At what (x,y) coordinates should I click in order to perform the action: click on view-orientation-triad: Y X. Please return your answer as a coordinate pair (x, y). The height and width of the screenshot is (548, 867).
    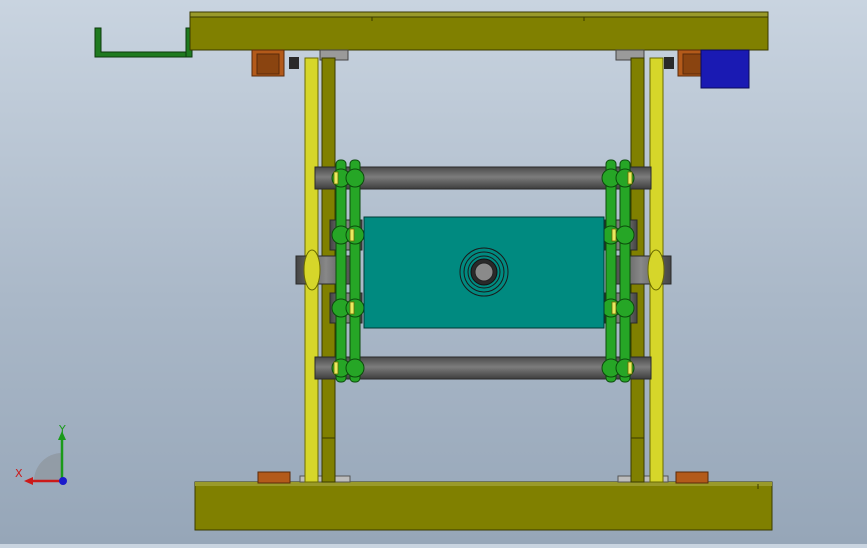
    Looking at the image, I should click on (44, 454).